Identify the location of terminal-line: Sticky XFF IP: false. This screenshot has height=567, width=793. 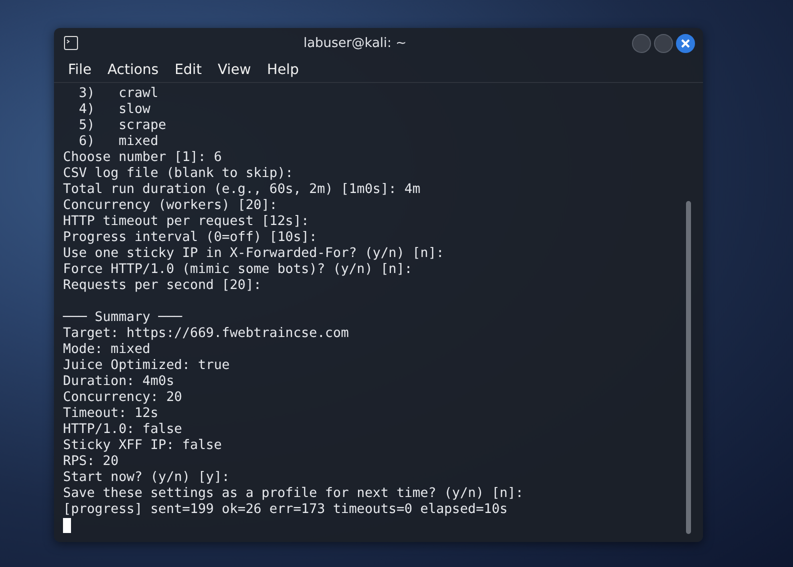
(142, 445).